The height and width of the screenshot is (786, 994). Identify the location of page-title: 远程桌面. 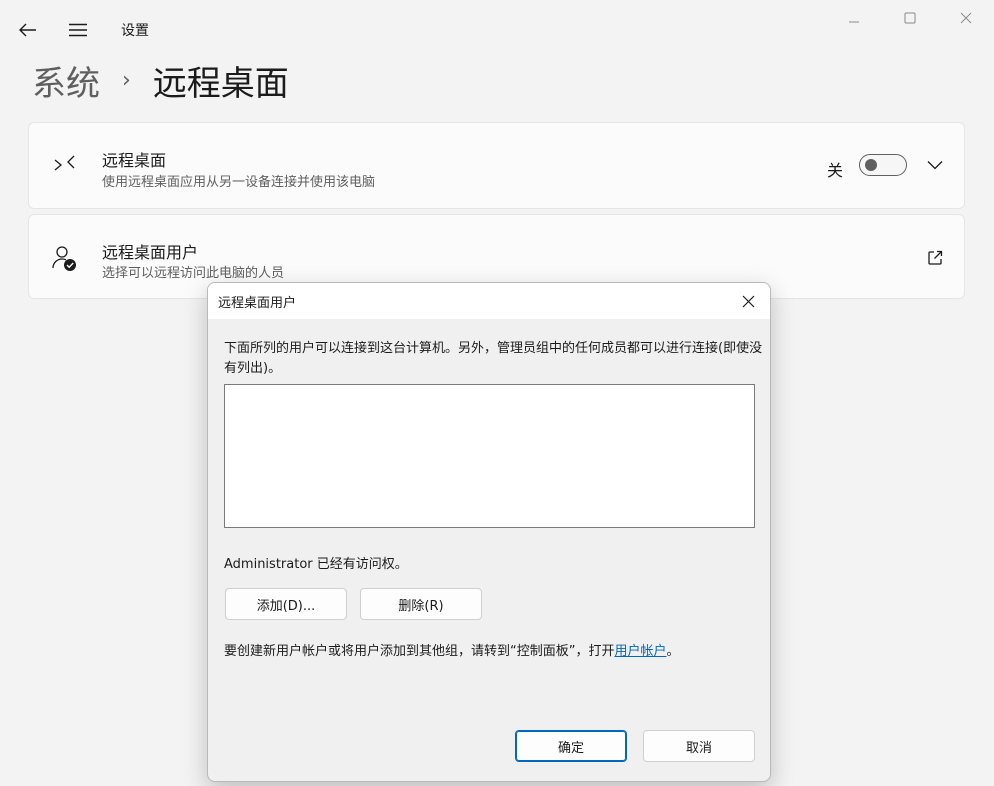
(220, 83).